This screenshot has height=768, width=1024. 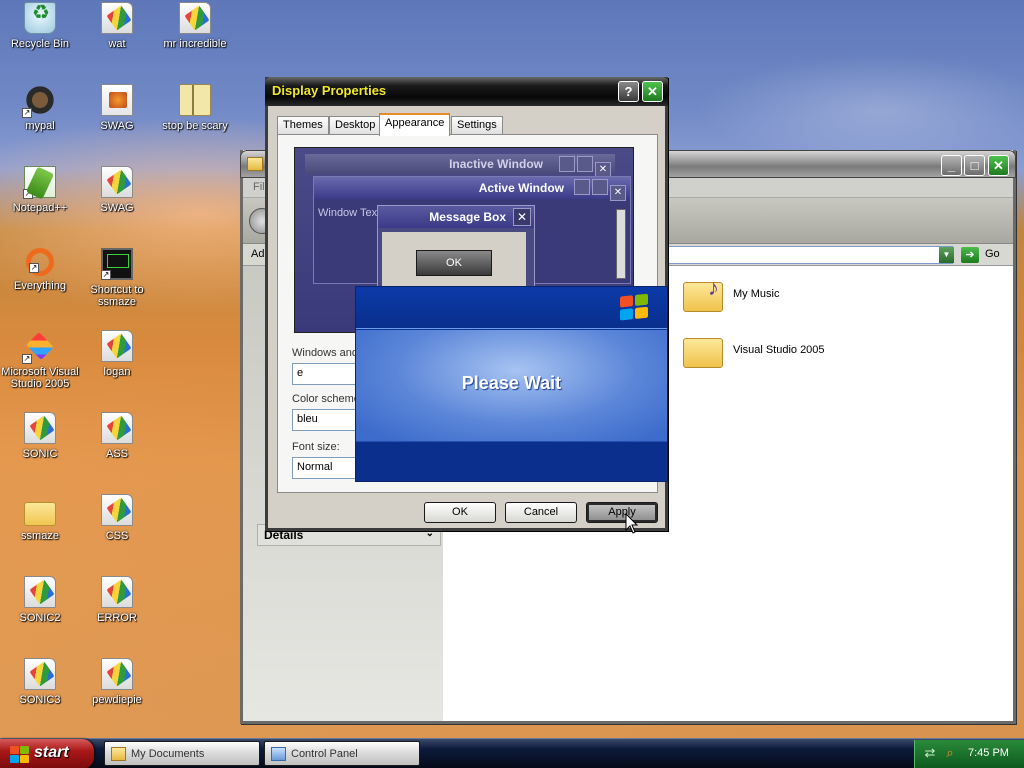 I want to click on zip-folder-icon, so click(x=195, y=100).